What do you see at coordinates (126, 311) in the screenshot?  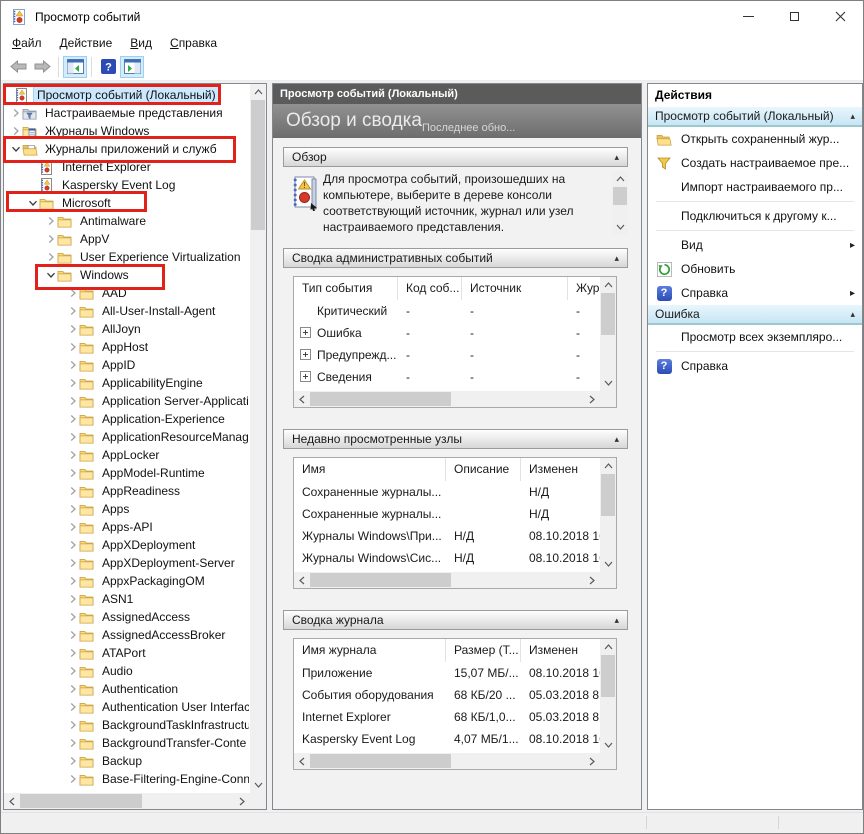 I see `tree-item: All-User-Install-Agent` at bounding box center [126, 311].